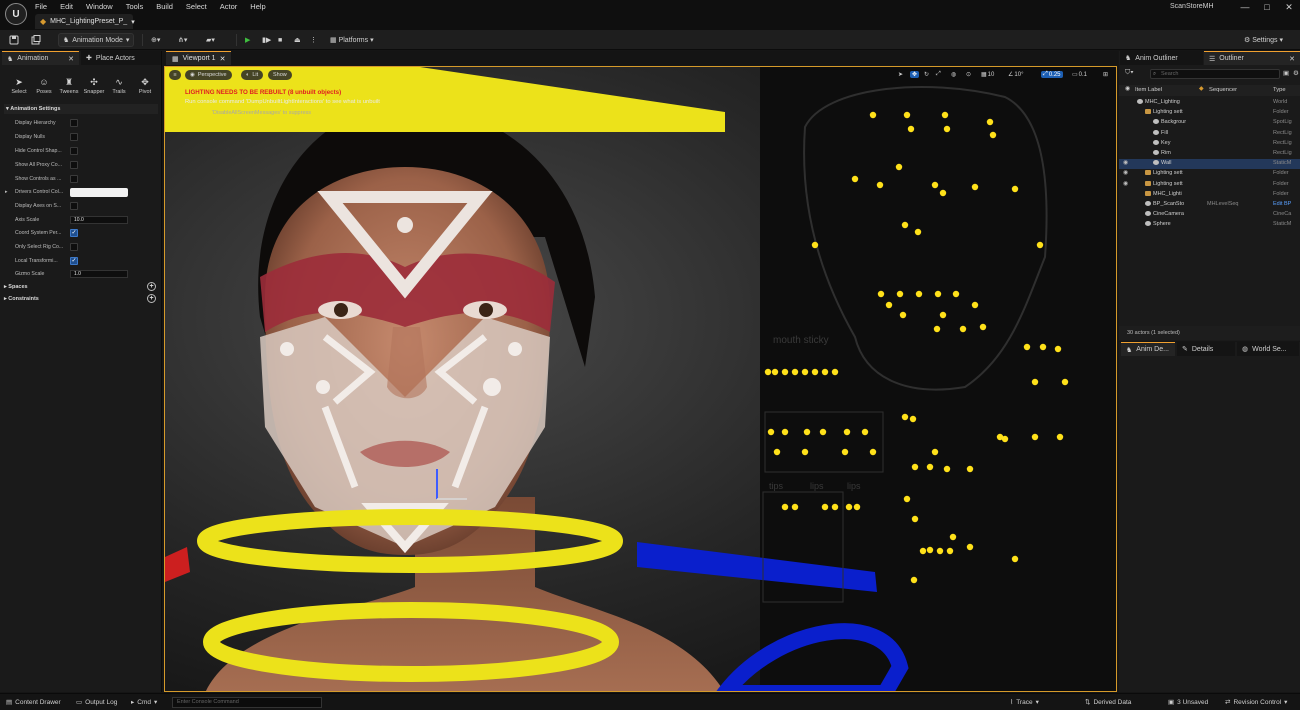 The image size is (1300, 710). I want to click on unsaved-button: ▣ 3 Unsaved, so click(1188, 702).